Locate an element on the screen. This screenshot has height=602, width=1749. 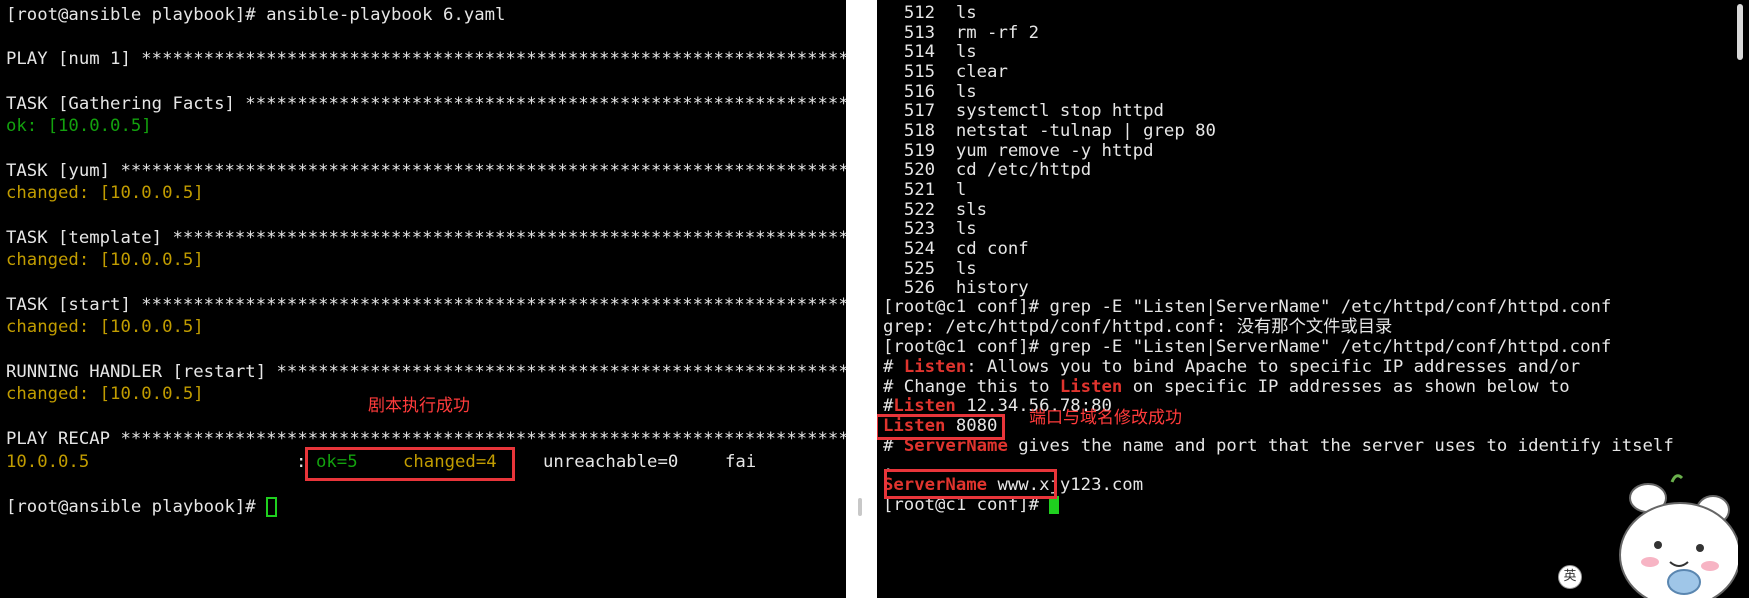
recap-failed: fai is located at coordinates (741, 462).